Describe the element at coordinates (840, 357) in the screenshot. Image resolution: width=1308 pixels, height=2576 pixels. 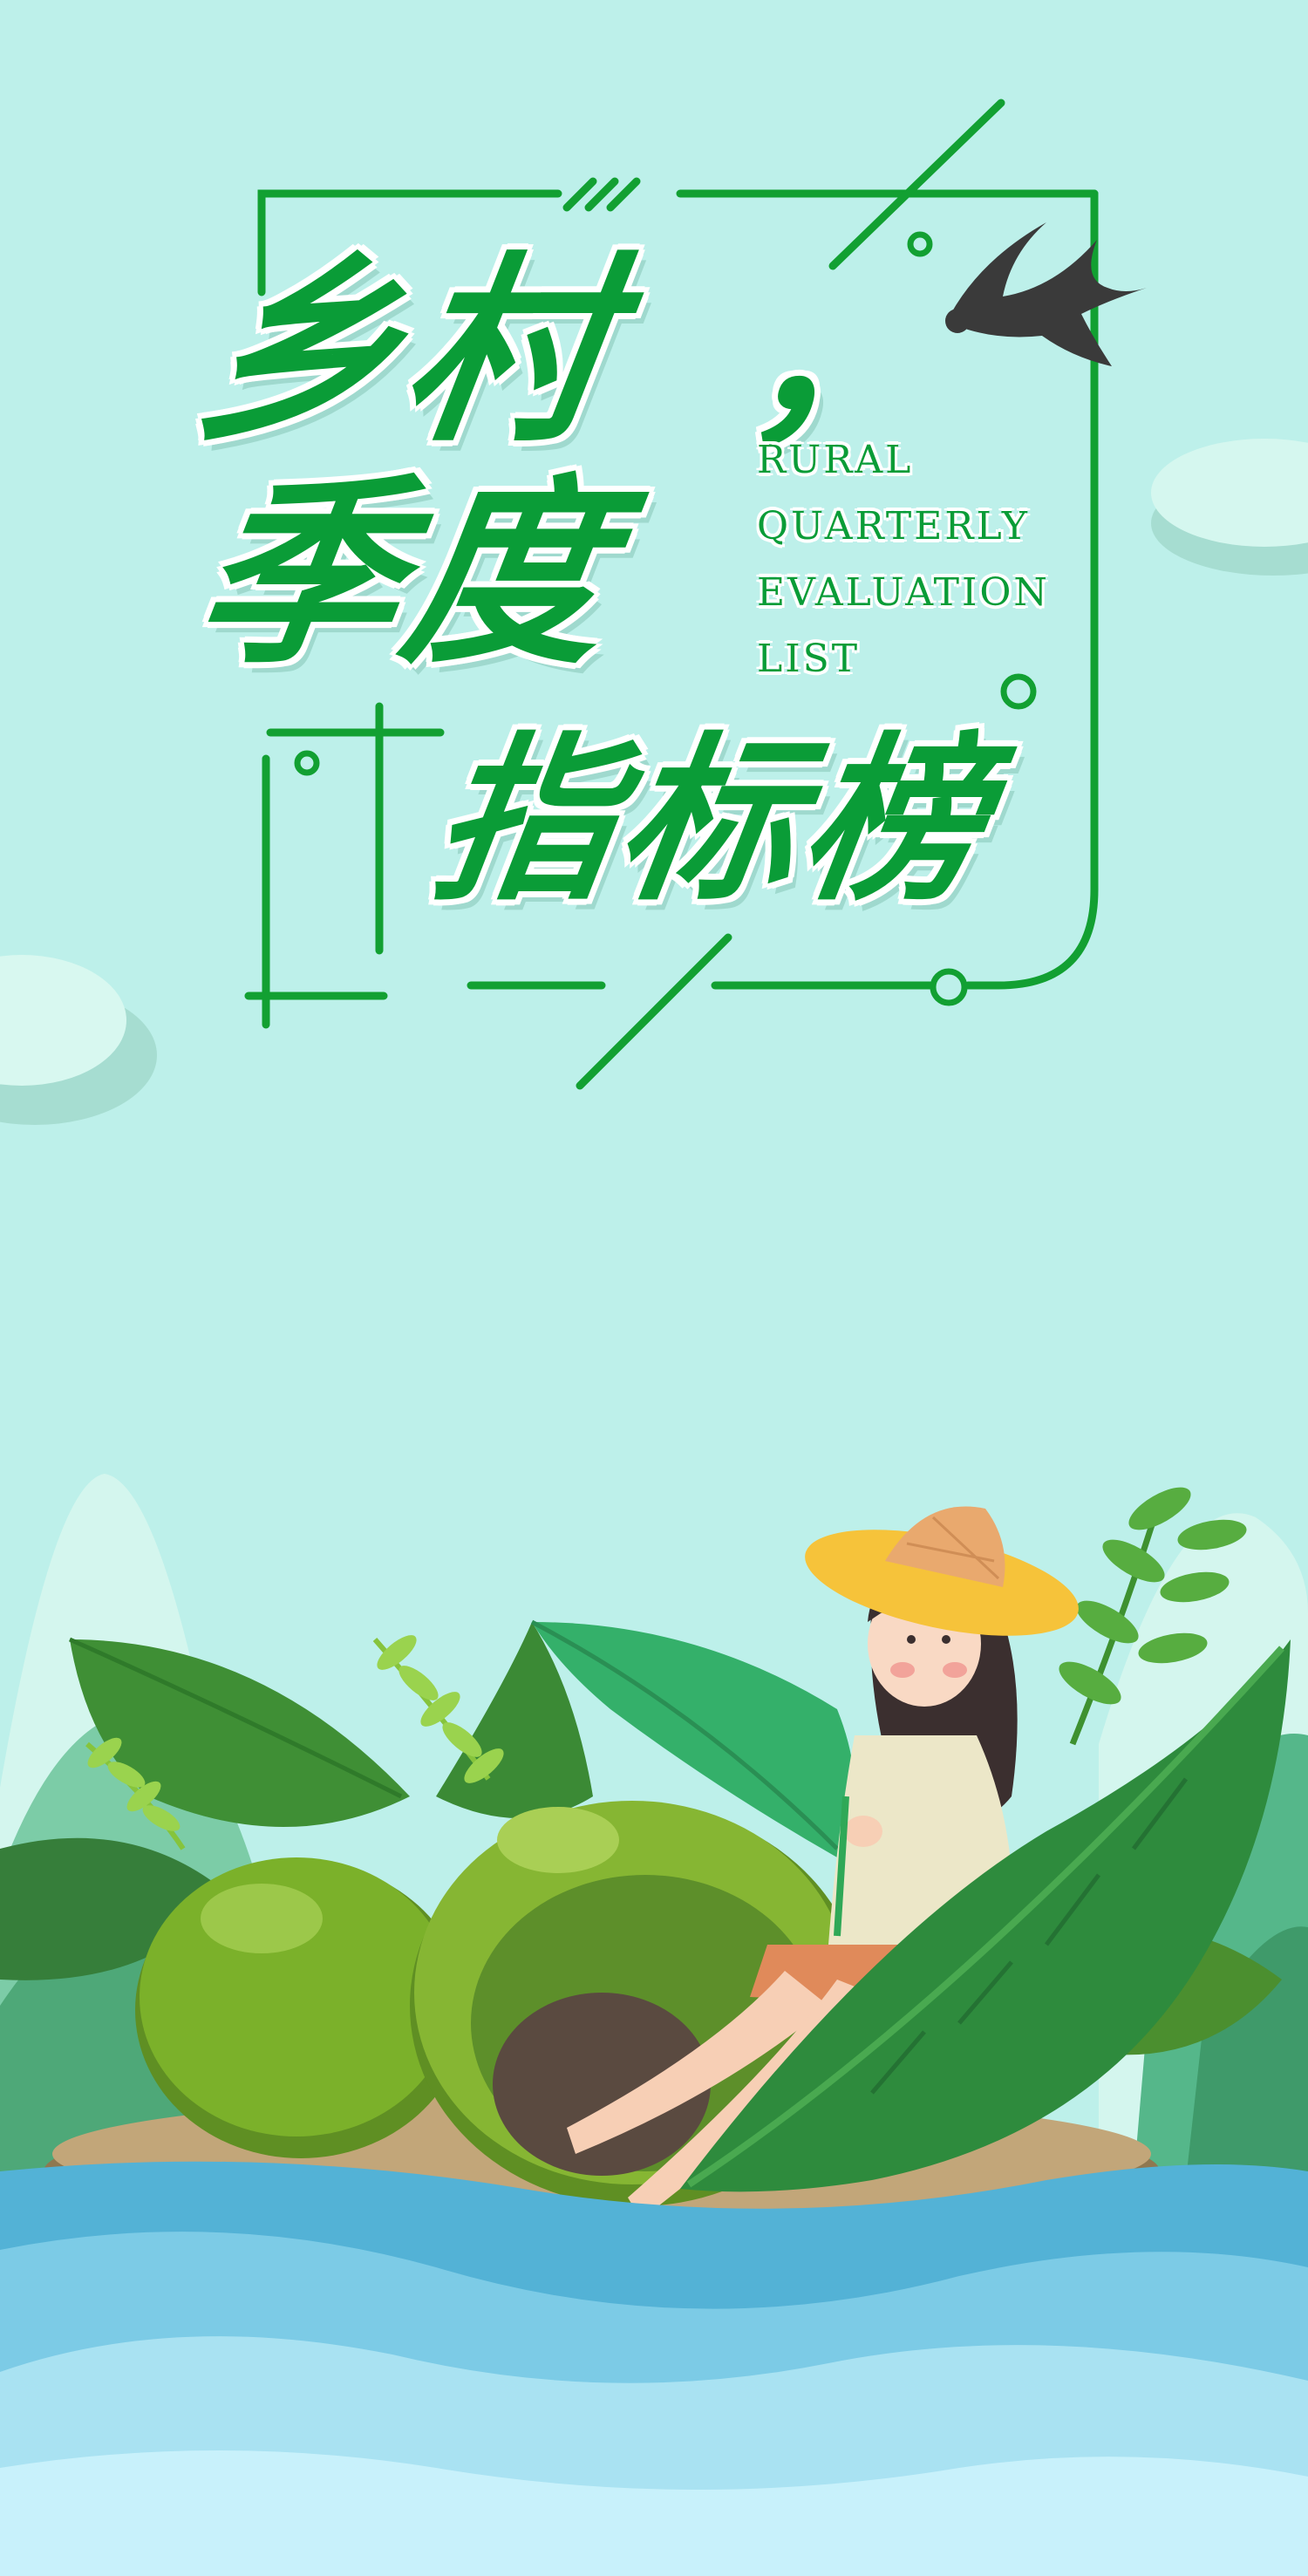
I see `title-comma: ，` at that location.